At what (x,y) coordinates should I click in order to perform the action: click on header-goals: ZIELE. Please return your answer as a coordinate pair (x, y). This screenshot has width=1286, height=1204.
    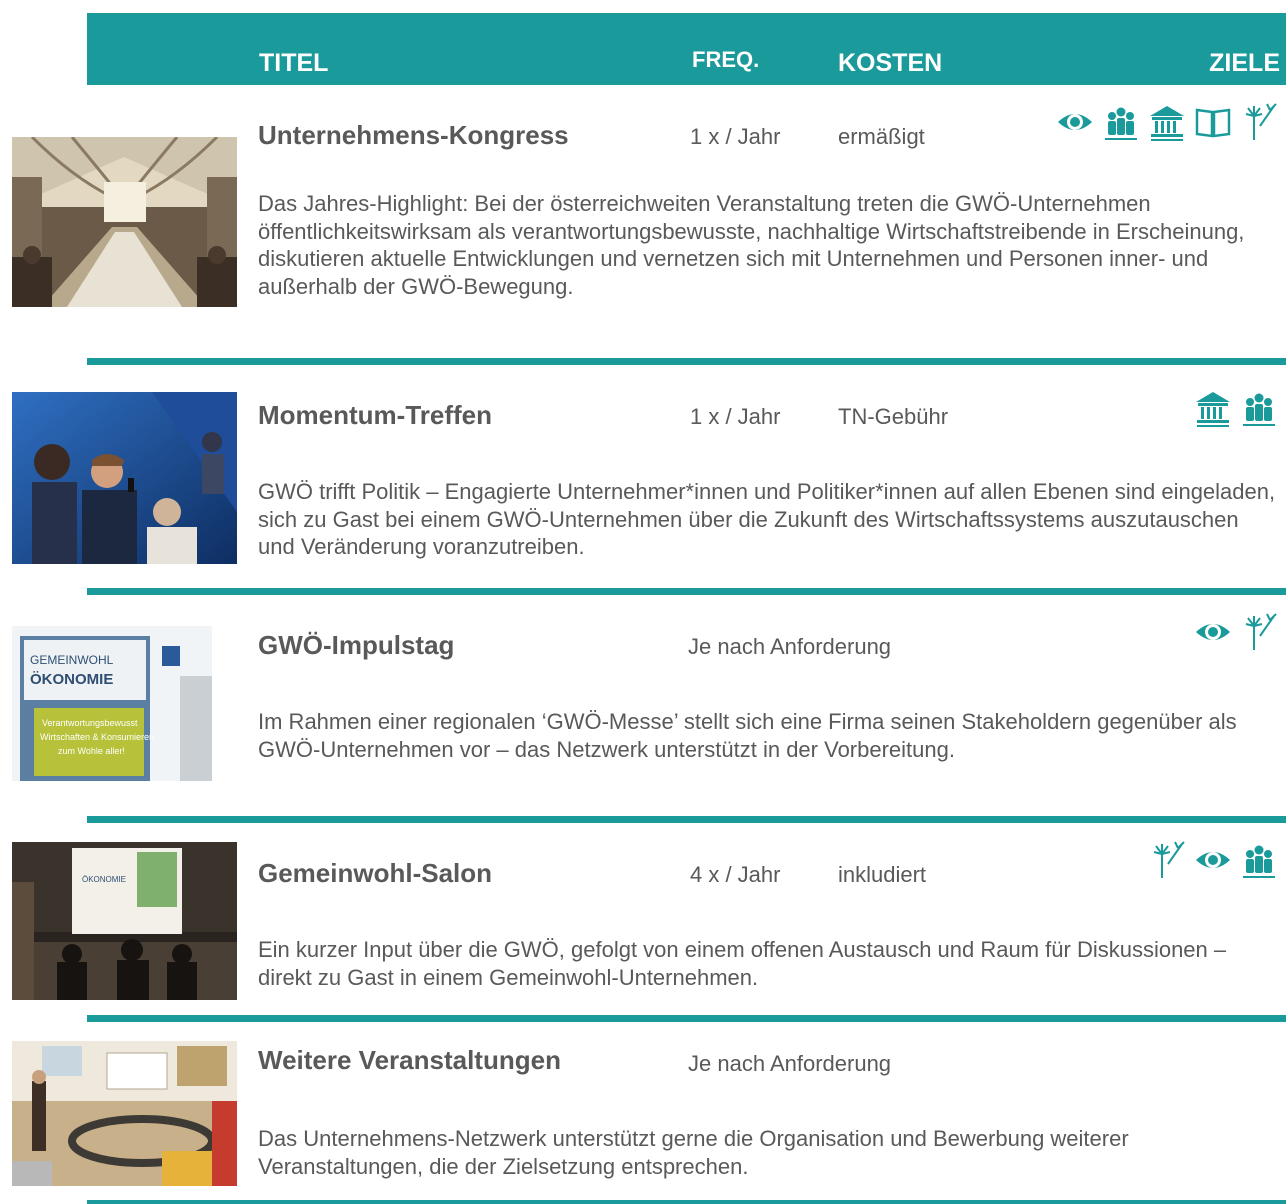
    Looking at the image, I should click on (1244, 63).